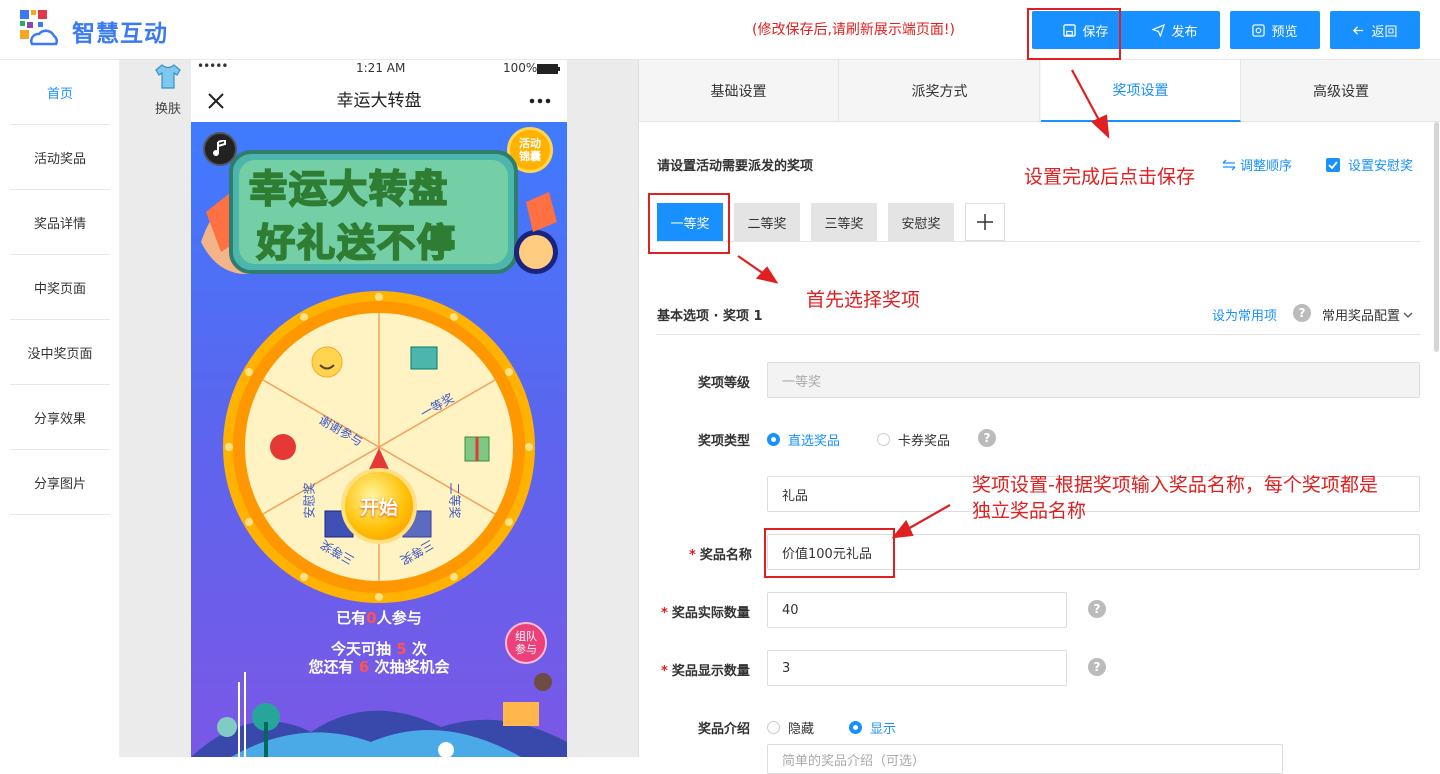 Image resolution: width=1440 pixels, height=774 pixels. What do you see at coordinates (1159, 30) in the screenshot?
I see `send-icon` at bounding box center [1159, 30].